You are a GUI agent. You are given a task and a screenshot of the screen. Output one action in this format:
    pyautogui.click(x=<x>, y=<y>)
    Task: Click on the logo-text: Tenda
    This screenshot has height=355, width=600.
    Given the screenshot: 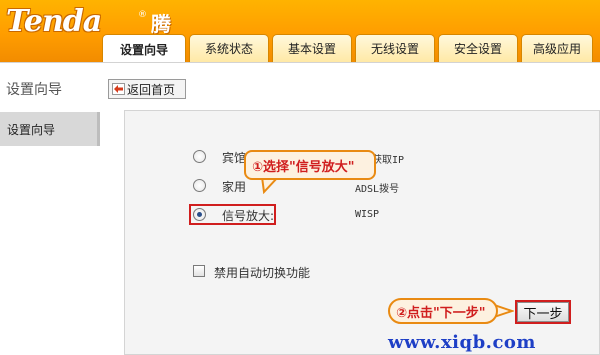 What is the action you would take?
    pyautogui.click(x=54, y=21)
    